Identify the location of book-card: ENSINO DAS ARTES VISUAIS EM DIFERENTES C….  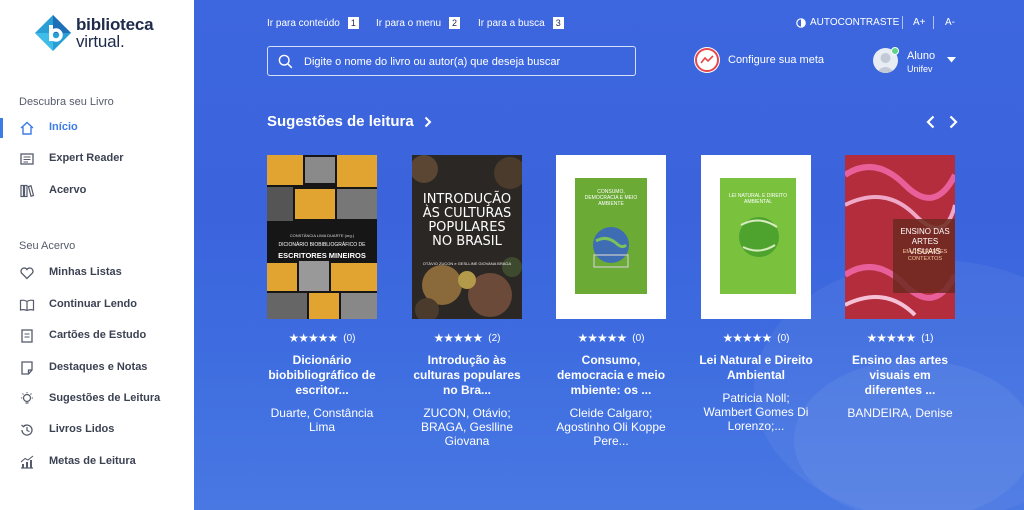
(900, 287).